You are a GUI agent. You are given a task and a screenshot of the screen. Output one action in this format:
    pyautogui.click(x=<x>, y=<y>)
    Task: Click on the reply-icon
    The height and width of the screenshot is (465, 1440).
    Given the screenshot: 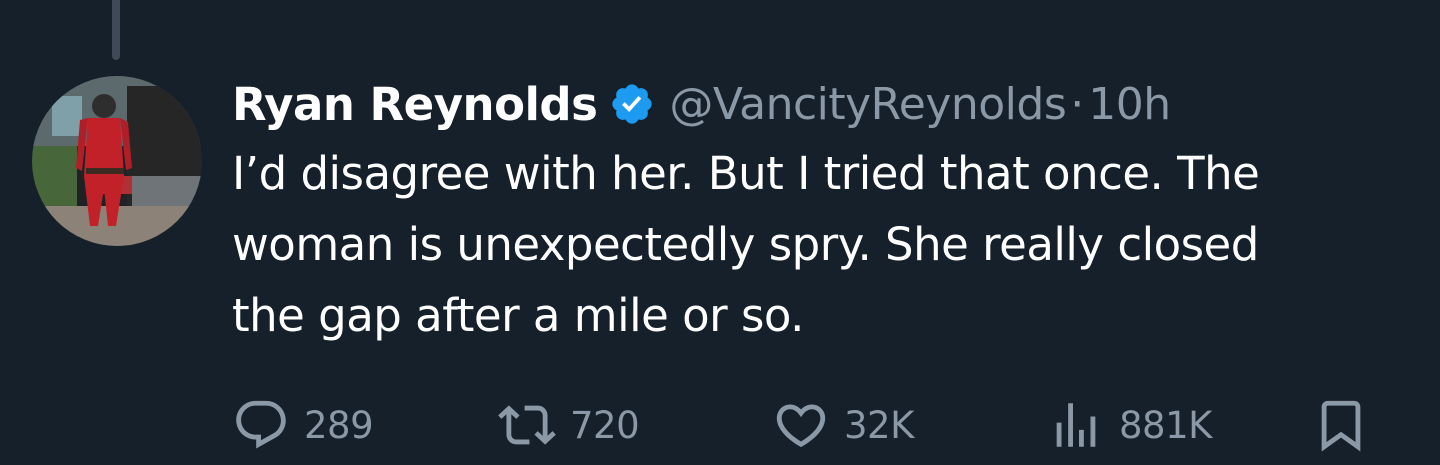 What is the action you would take?
    pyautogui.click(x=261, y=424)
    